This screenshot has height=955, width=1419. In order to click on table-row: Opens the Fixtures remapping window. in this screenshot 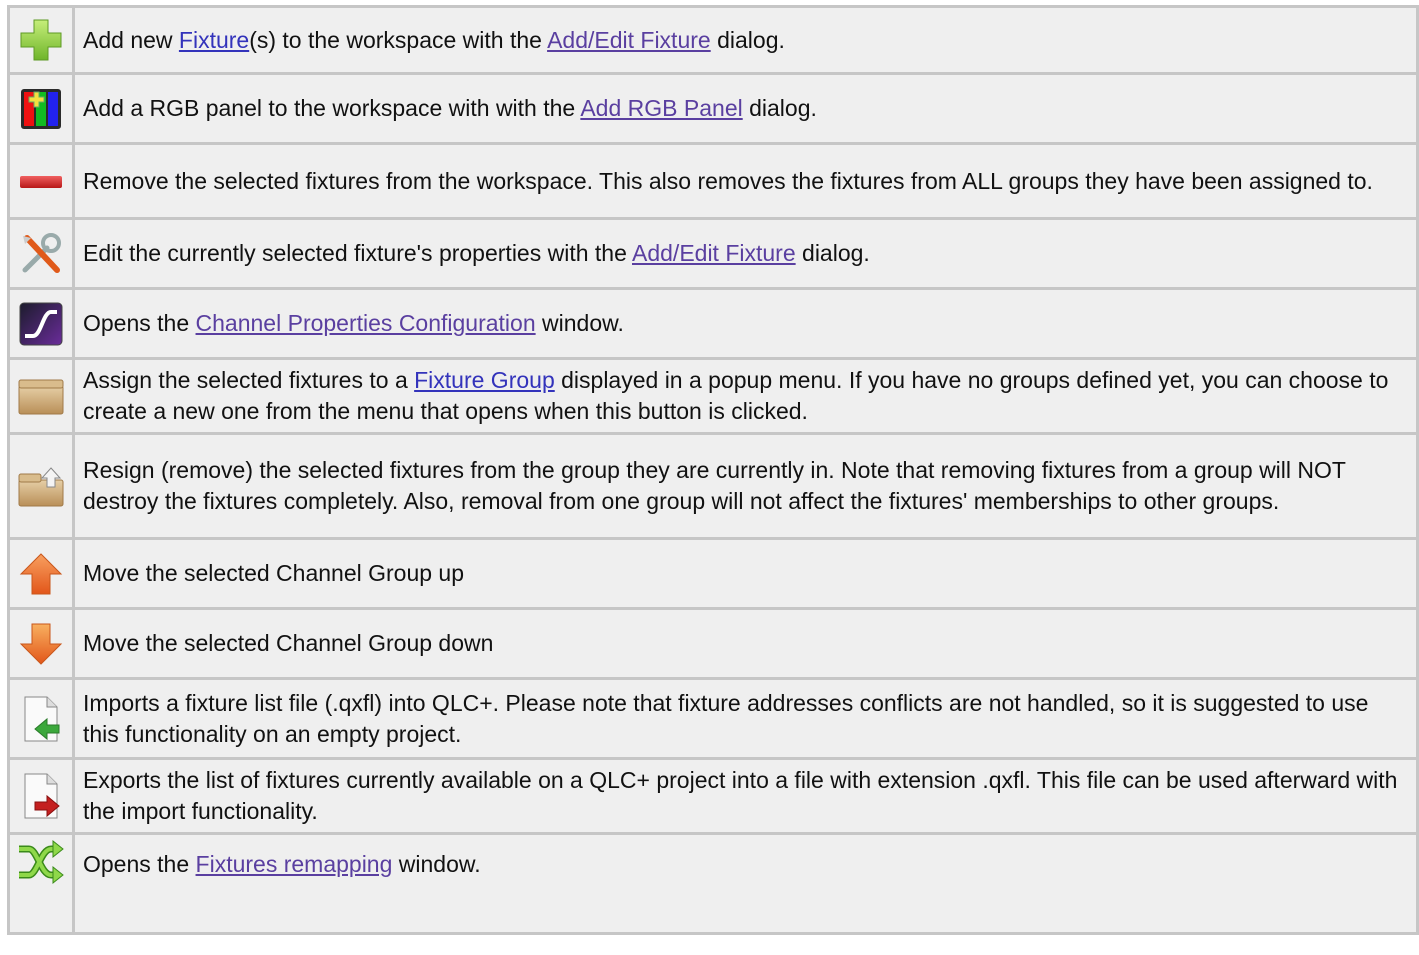, I will do `click(713, 885)`.